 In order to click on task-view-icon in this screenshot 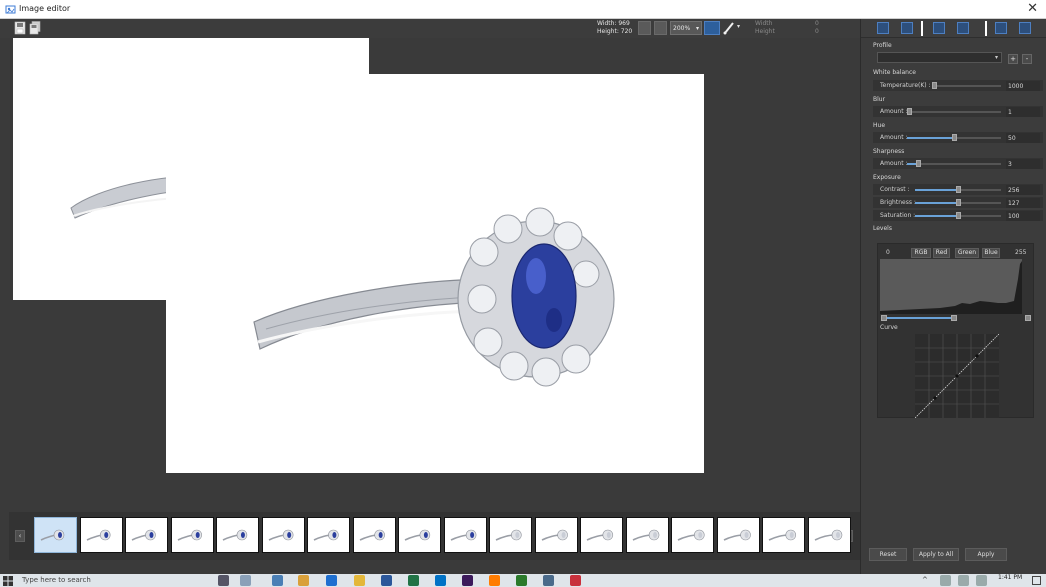, I will do `click(223, 580)`.